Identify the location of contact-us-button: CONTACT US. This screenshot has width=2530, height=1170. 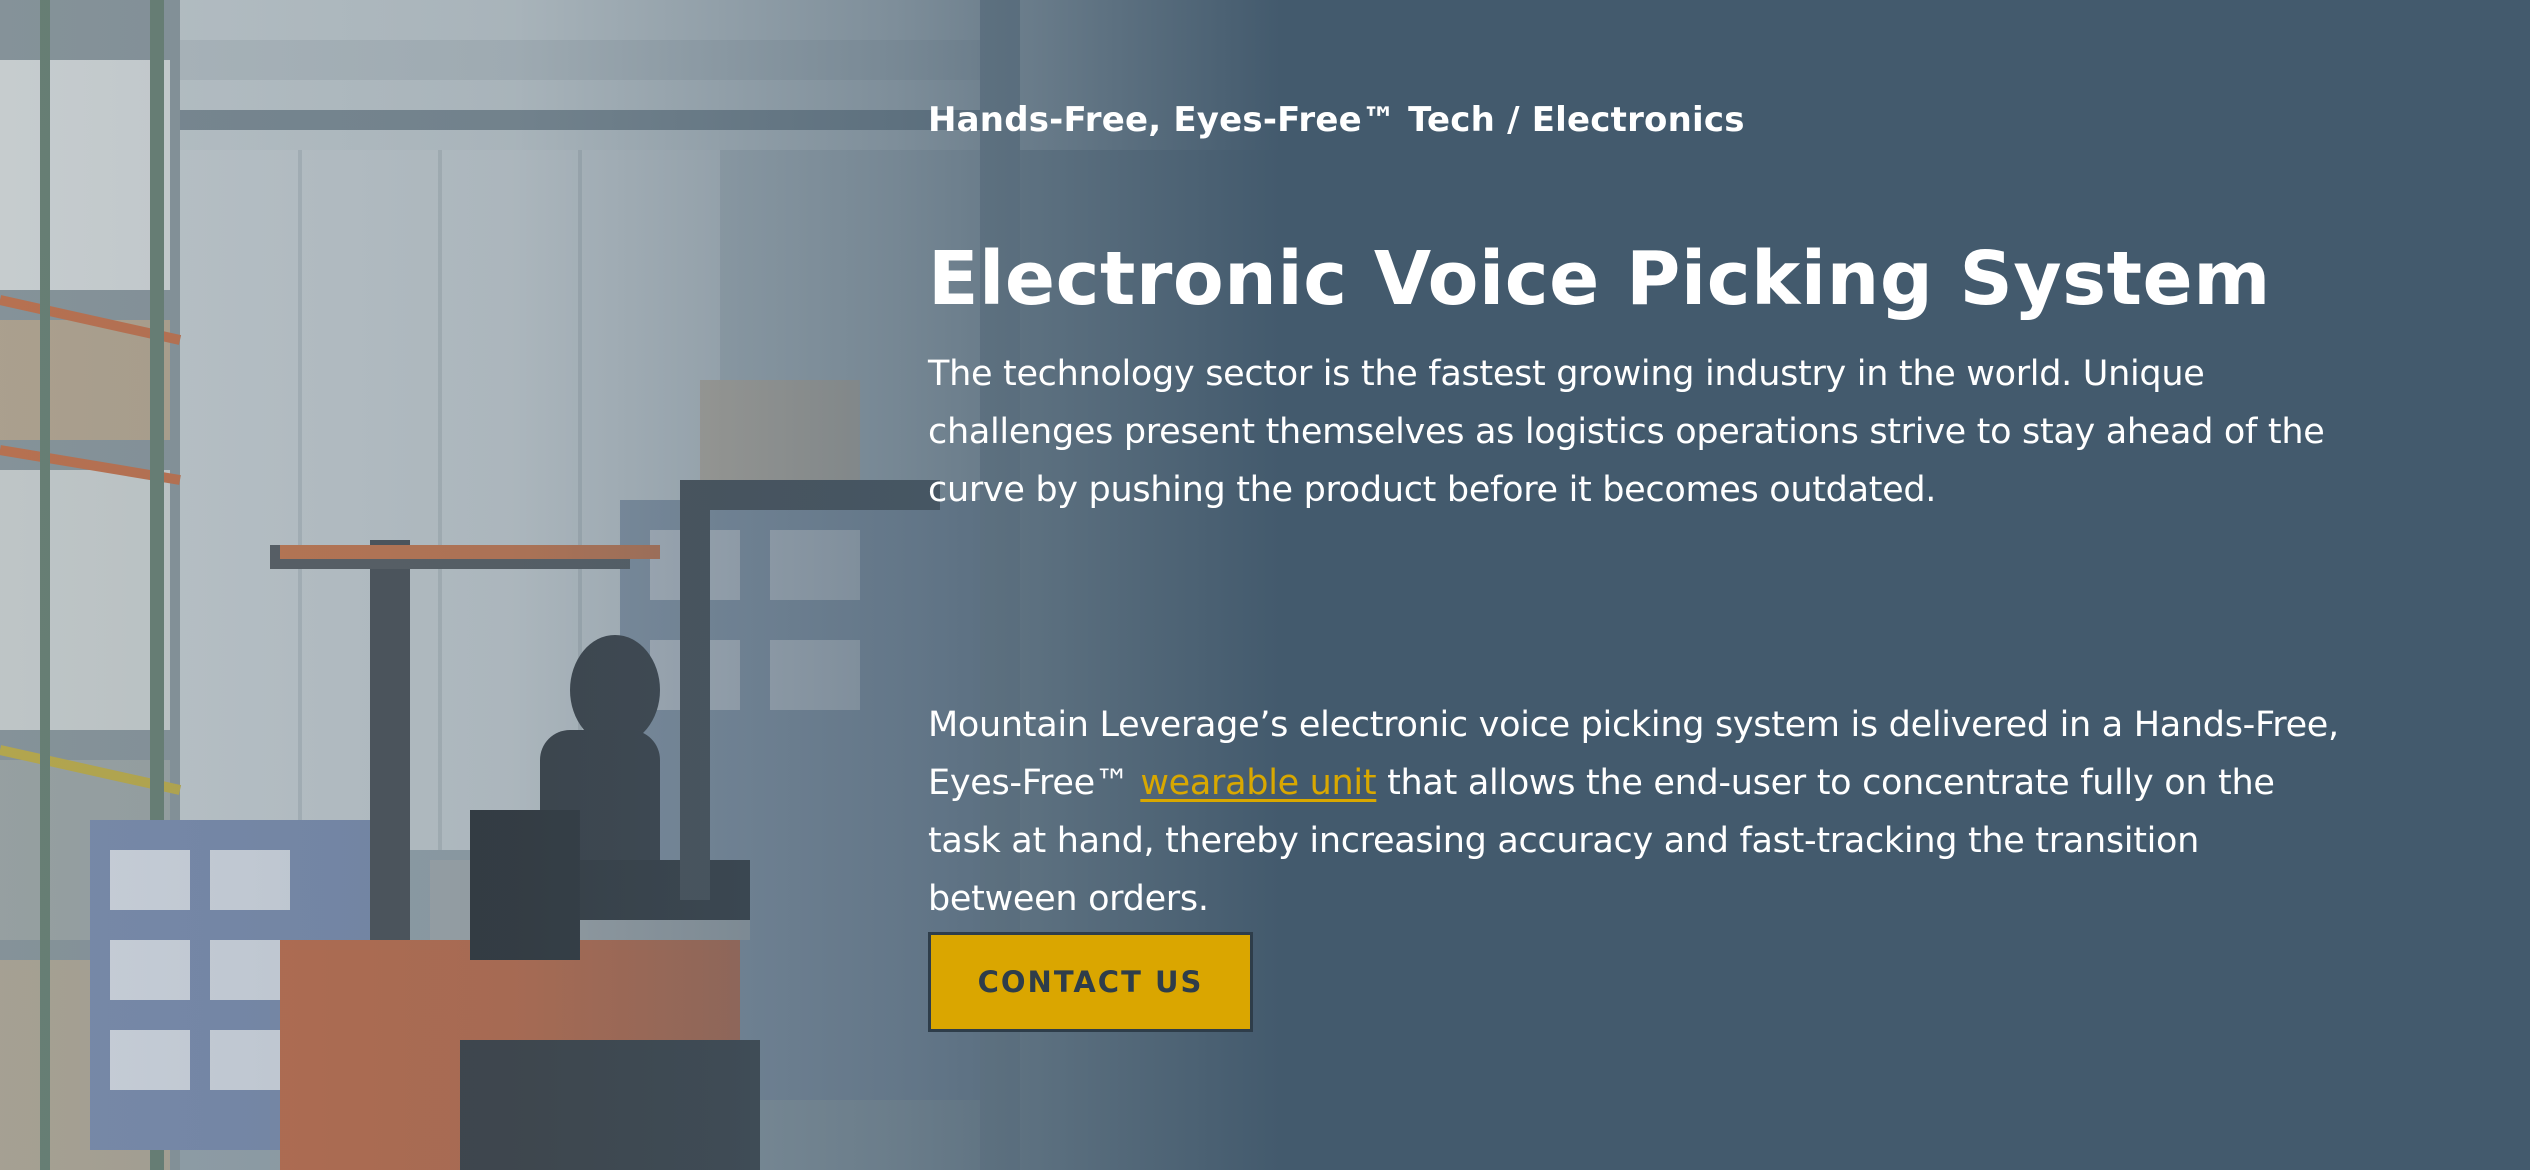
(1090, 982).